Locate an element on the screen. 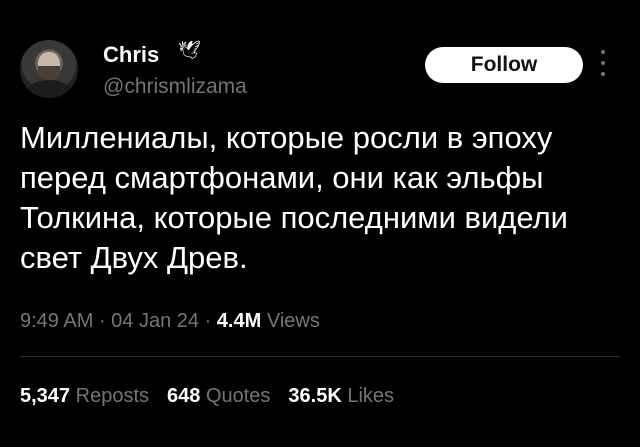 This screenshot has width=640, height=447. views-label: Views is located at coordinates (293, 321).